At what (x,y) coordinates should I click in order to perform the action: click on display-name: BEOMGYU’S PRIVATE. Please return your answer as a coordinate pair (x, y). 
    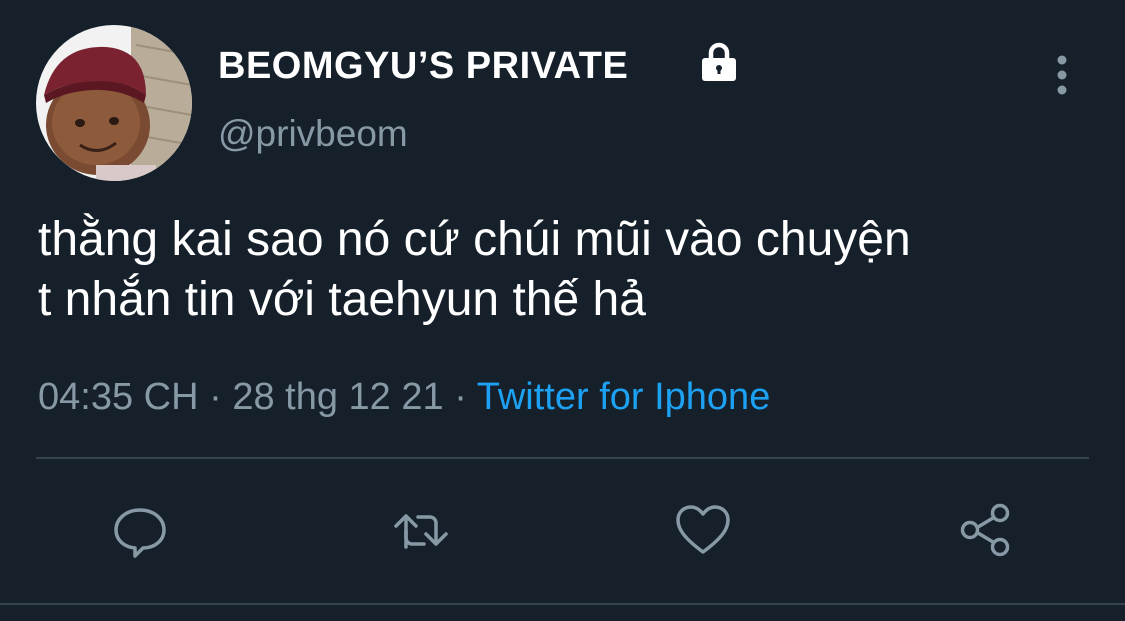
    Looking at the image, I should click on (423, 66).